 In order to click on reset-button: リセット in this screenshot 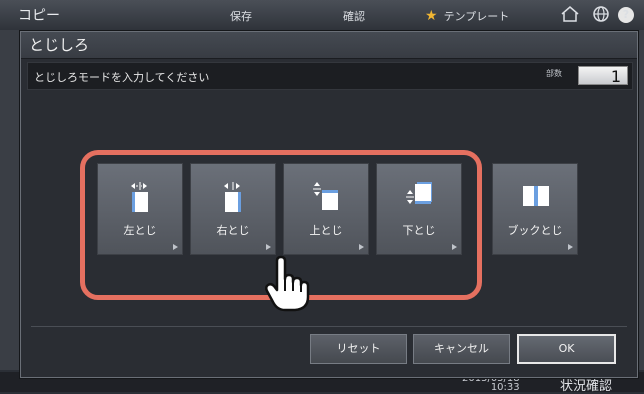, I will do `click(358, 349)`.